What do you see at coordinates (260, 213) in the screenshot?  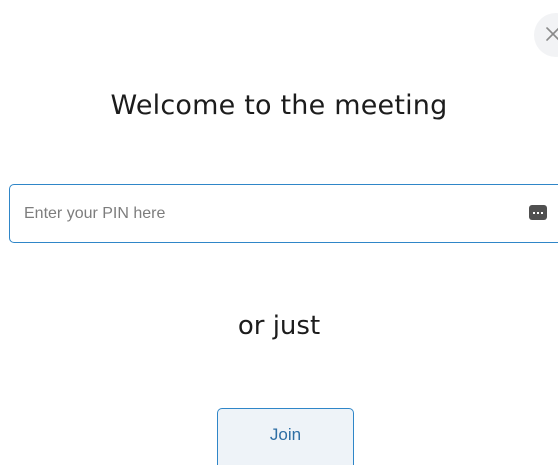 I see `pin-input` at bounding box center [260, 213].